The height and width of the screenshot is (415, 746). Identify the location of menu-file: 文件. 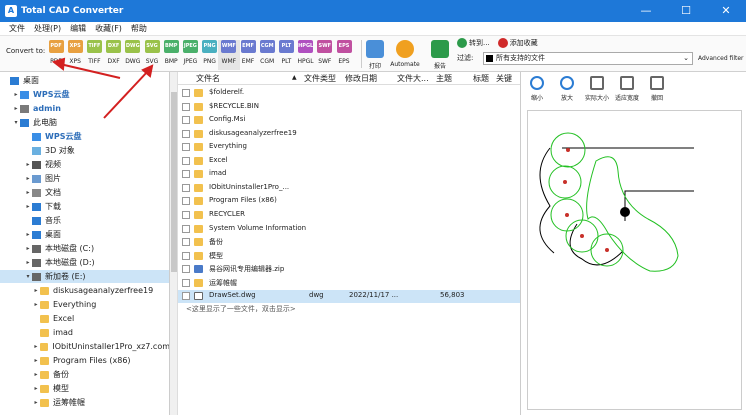
(17, 28).